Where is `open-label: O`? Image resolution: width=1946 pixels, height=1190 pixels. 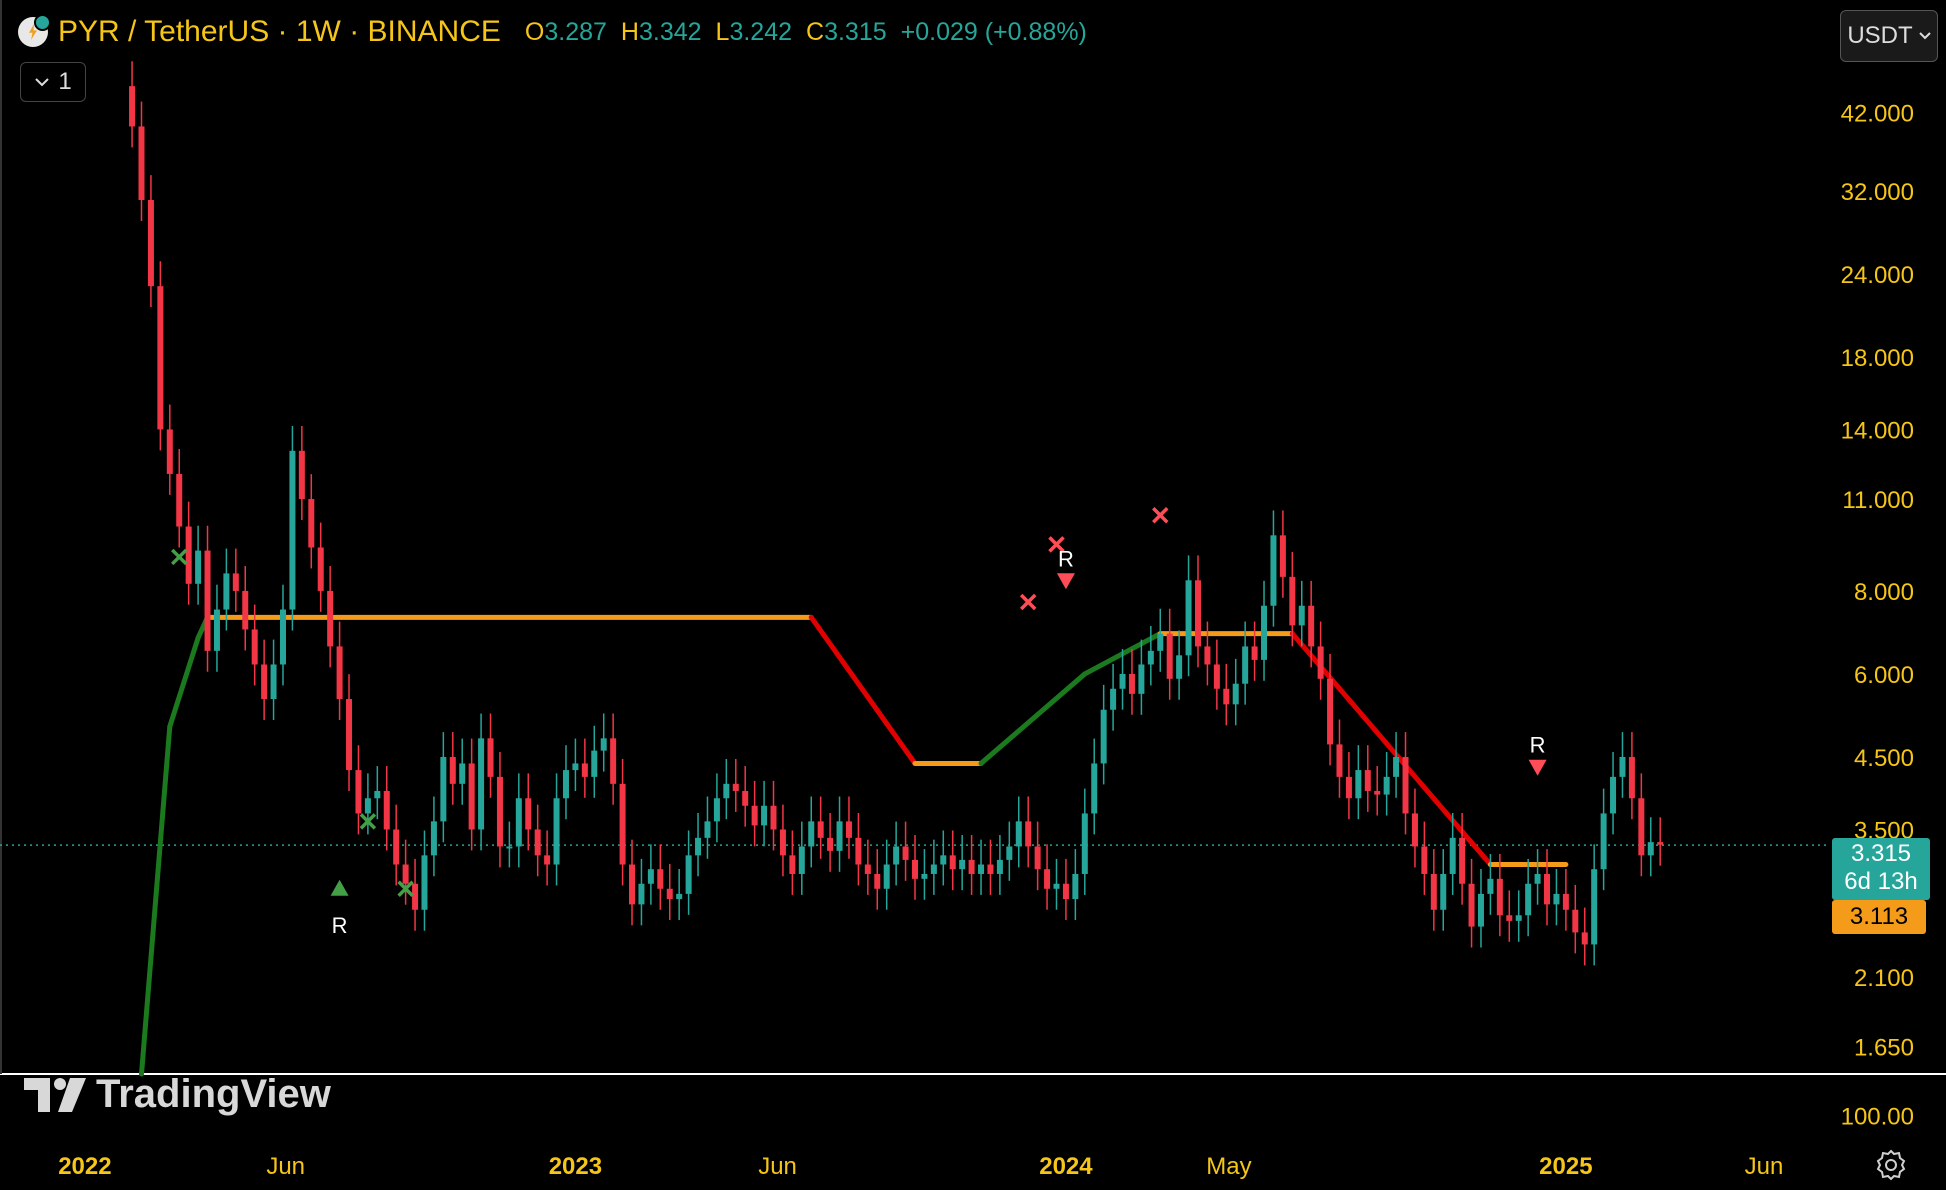 open-label: O is located at coordinates (534, 31).